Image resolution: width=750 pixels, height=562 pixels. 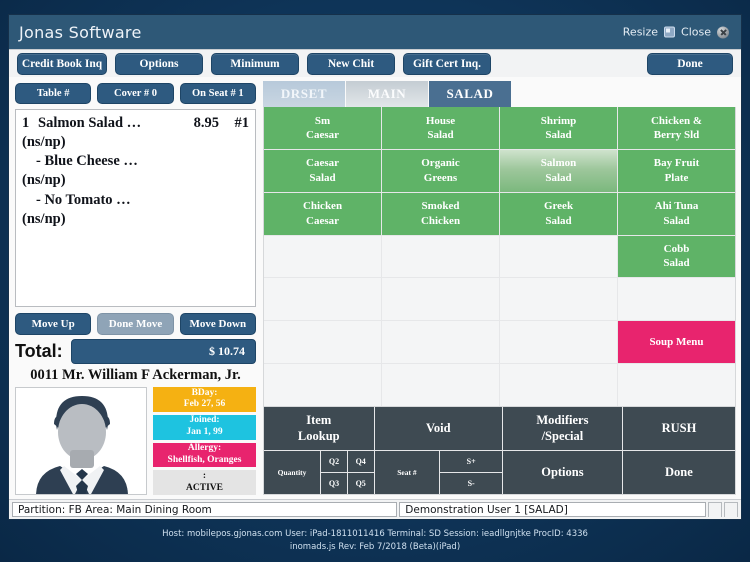 I want to click on done-button-bottom: Done, so click(x=678, y=472).